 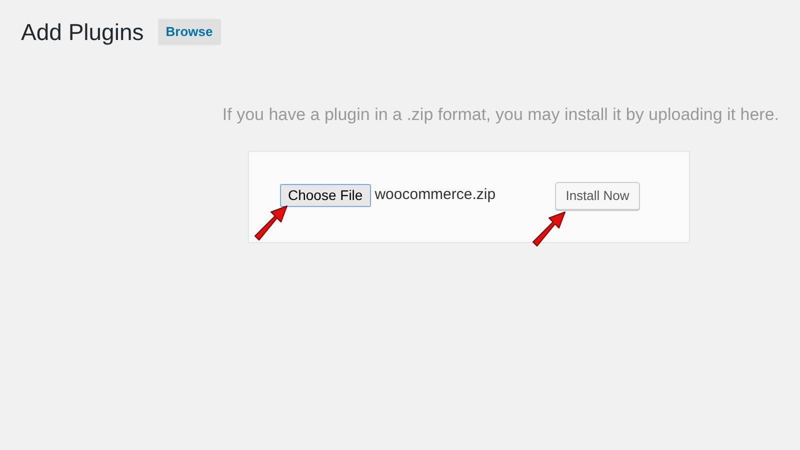 What do you see at coordinates (82, 32) in the screenshot?
I see `page-title: Add Plugins` at bounding box center [82, 32].